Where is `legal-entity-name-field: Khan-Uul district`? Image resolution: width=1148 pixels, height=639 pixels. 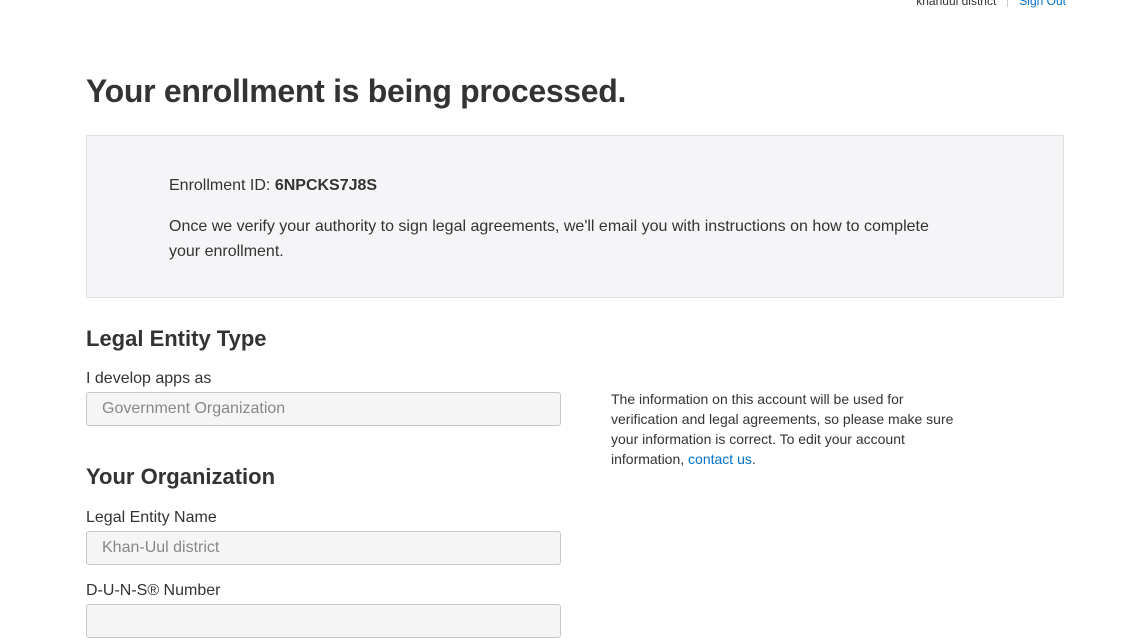 legal-entity-name-field: Khan-Uul district is located at coordinates (323, 548).